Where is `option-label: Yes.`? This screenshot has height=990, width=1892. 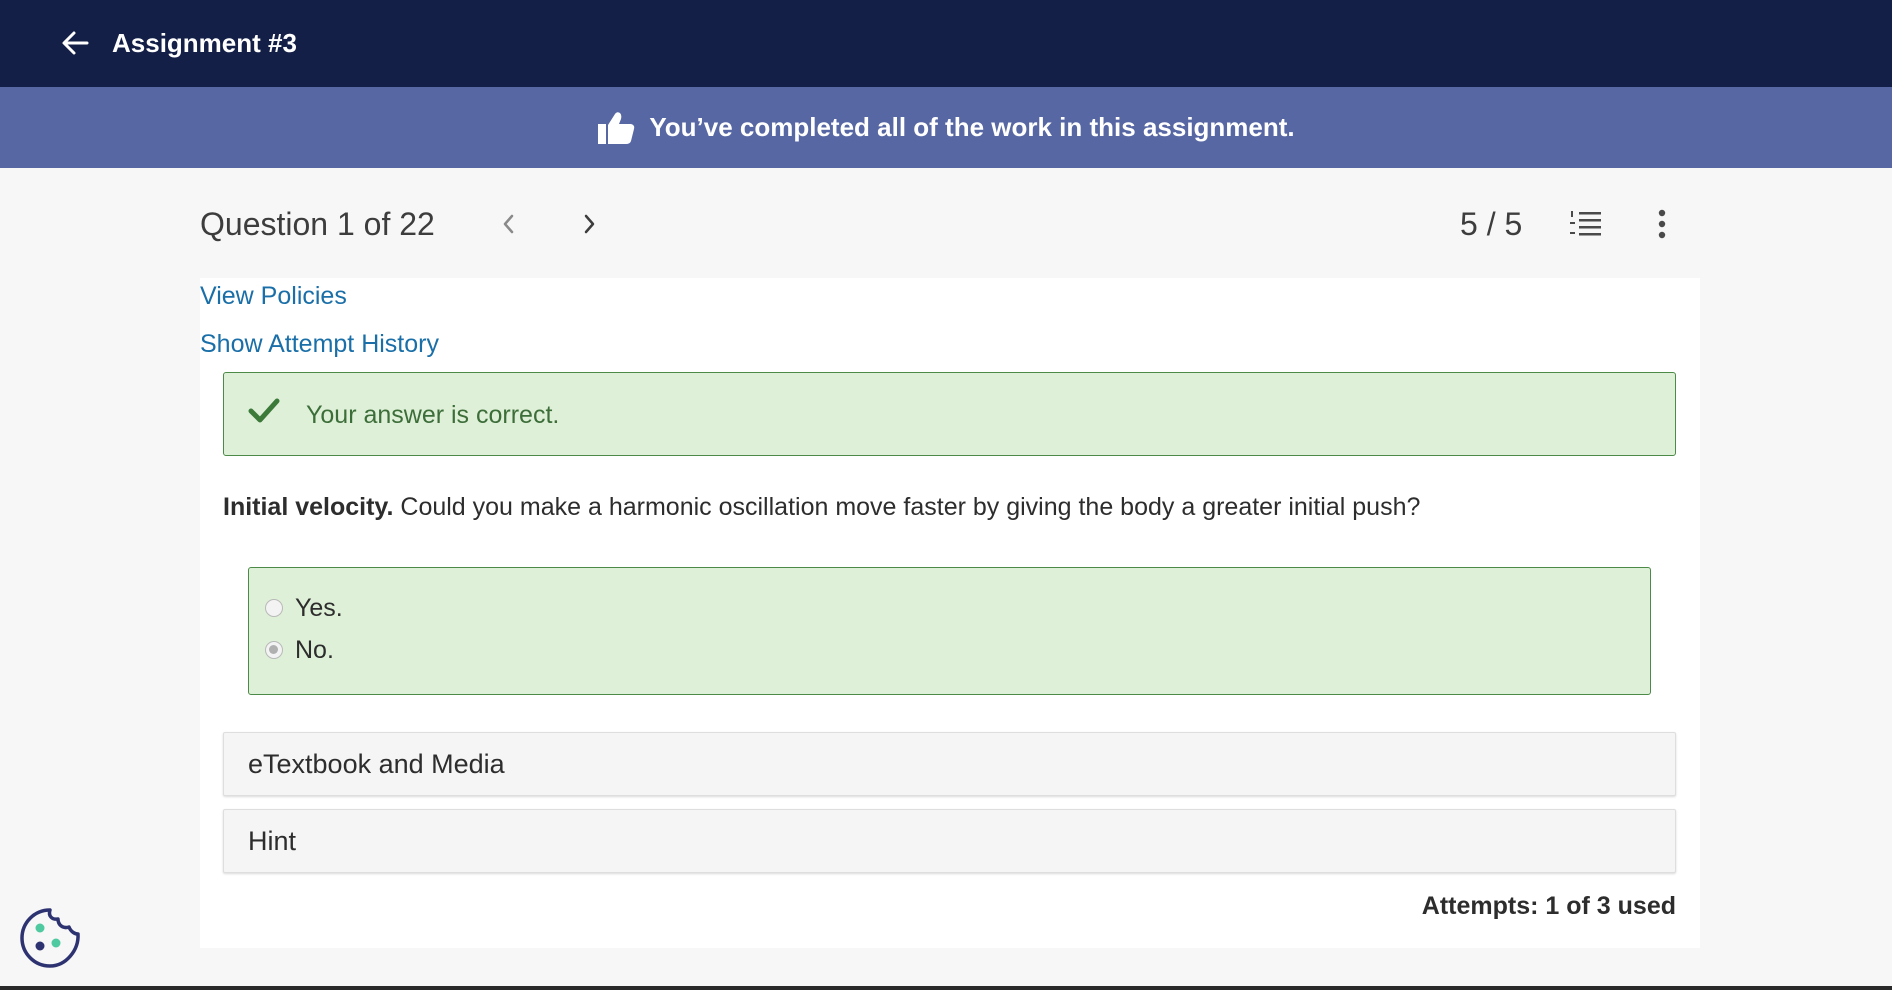
option-label: Yes. is located at coordinates (319, 608).